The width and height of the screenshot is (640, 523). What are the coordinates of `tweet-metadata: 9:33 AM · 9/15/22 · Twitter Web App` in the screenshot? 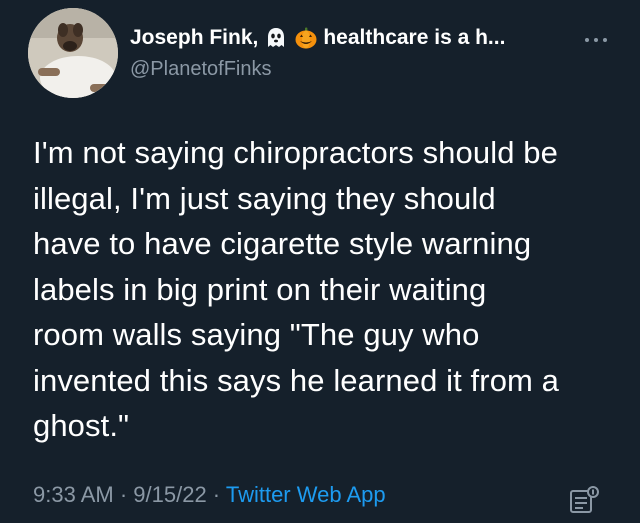 It's located at (209, 495).